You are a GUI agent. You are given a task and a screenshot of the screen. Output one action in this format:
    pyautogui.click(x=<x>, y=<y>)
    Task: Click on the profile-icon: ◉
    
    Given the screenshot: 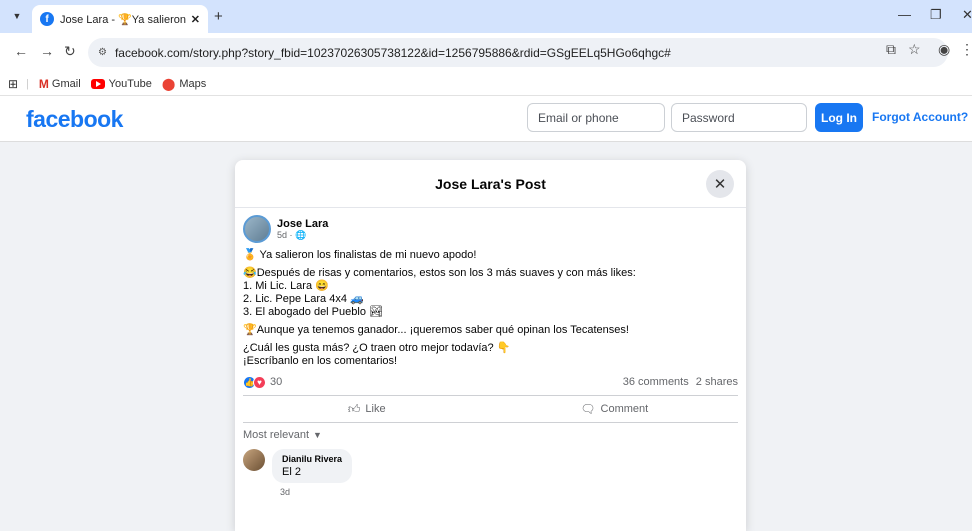 What is the action you would take?
    pyautogui.click(x=944, y=49)
    